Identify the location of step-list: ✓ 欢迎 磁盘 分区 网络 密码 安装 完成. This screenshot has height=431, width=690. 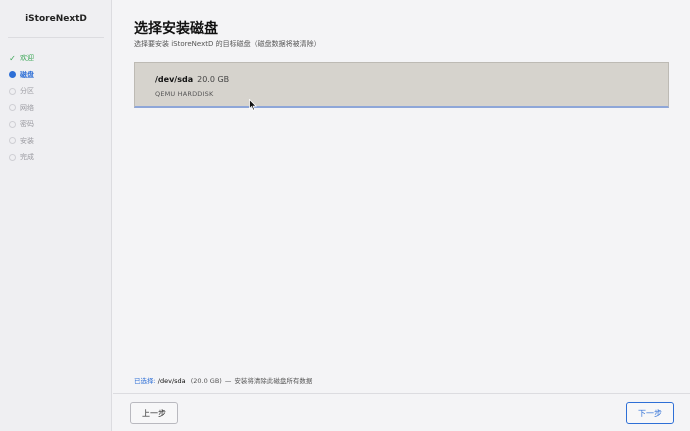
(21, 108).